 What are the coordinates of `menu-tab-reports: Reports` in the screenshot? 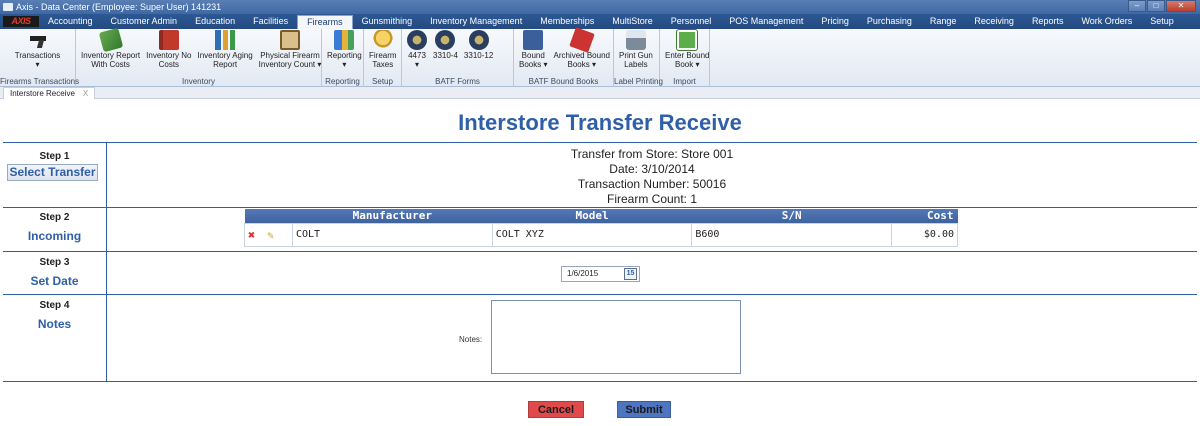 It's located at (1048, 21).